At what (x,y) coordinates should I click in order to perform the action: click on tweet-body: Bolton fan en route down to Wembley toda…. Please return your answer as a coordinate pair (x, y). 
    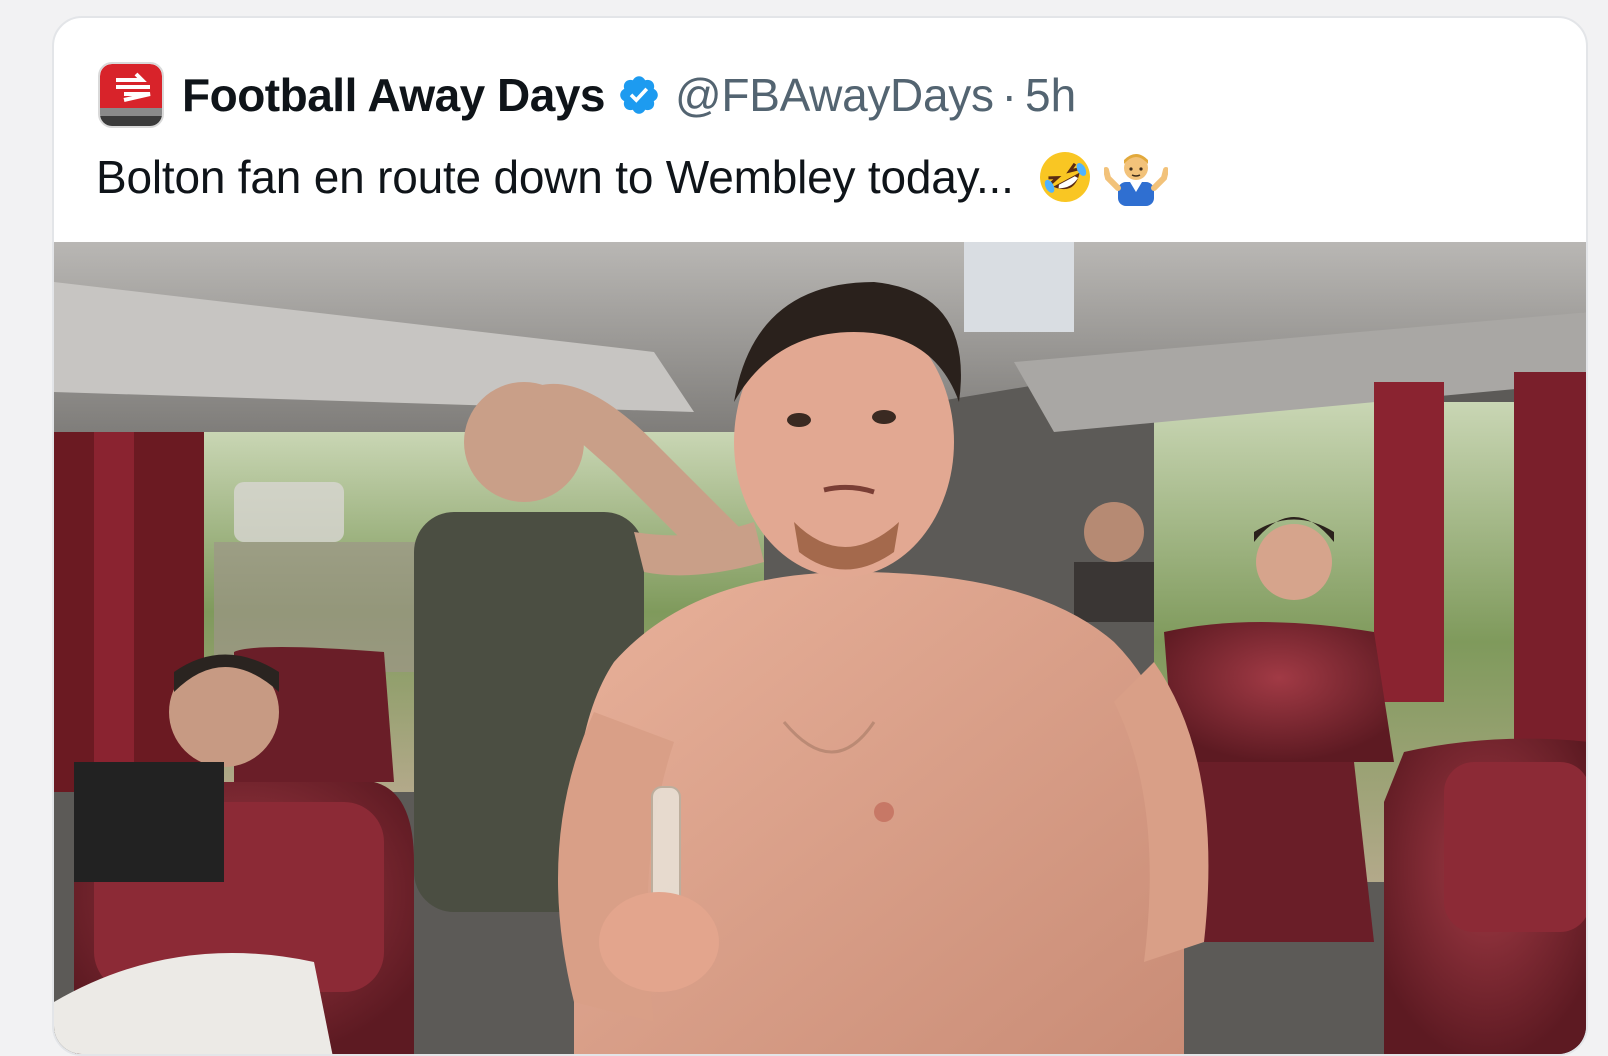
    Looking at the image, I should click on (632, 177).